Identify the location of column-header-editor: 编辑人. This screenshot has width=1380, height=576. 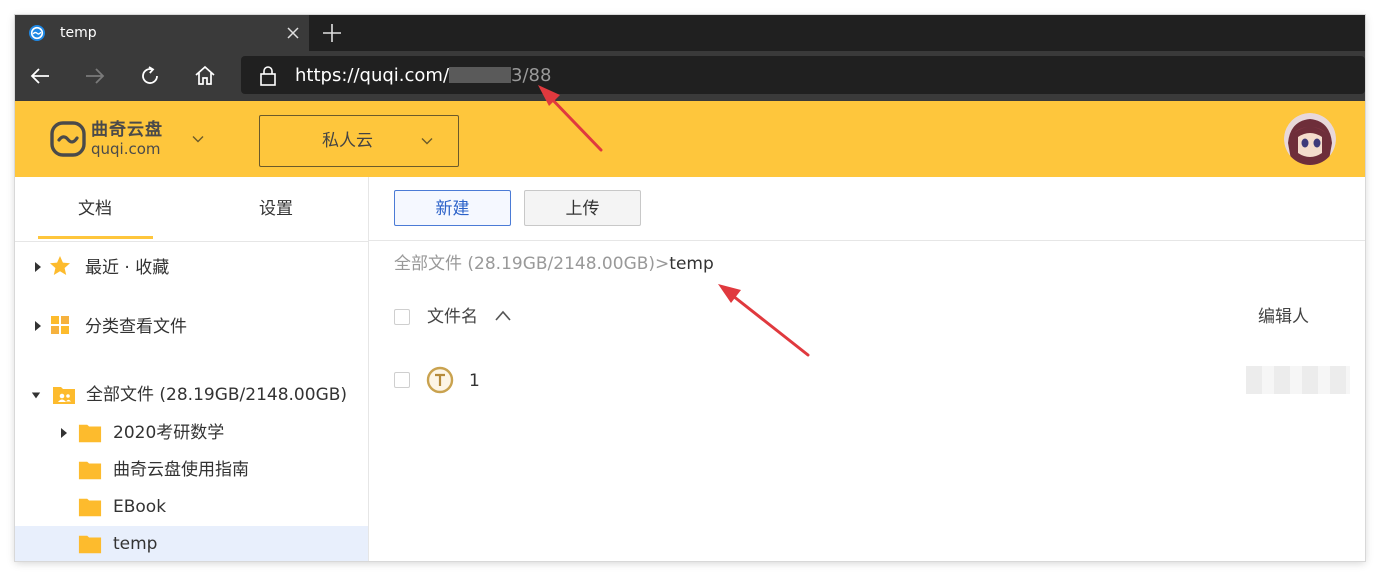
(1283, 317).